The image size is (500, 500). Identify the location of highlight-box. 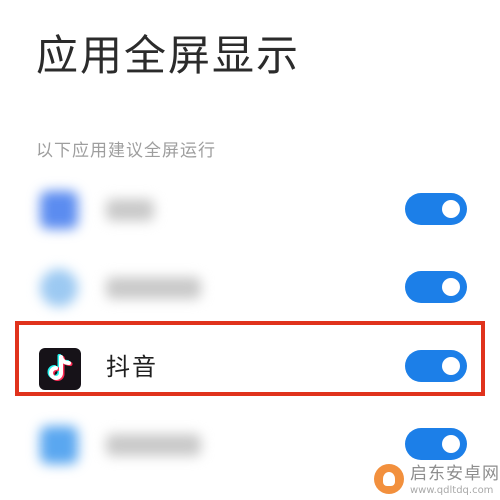
(250, 358).